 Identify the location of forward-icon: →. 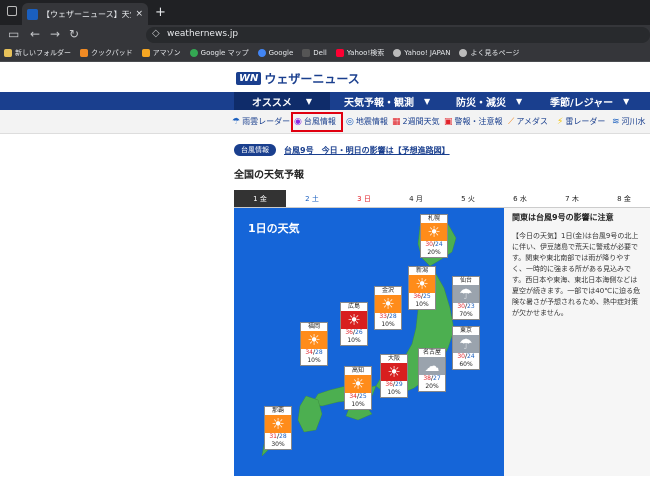
(55, 34).